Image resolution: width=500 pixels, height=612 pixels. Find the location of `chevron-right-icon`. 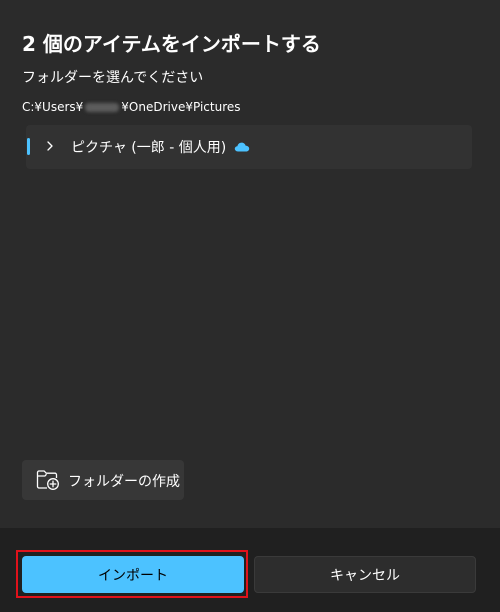

chevron-right-icon is located at coordinates (50, 146).